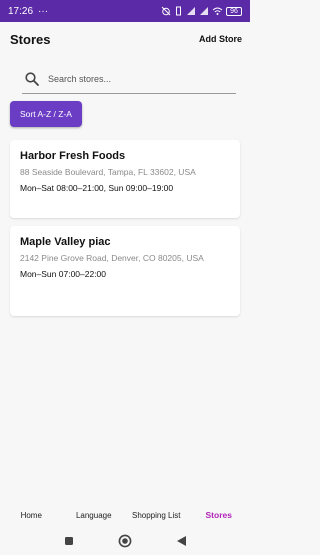 The height and width of the screenshot is (555, 320). I want to click on nav-item-home: Home, so click(31, 515).